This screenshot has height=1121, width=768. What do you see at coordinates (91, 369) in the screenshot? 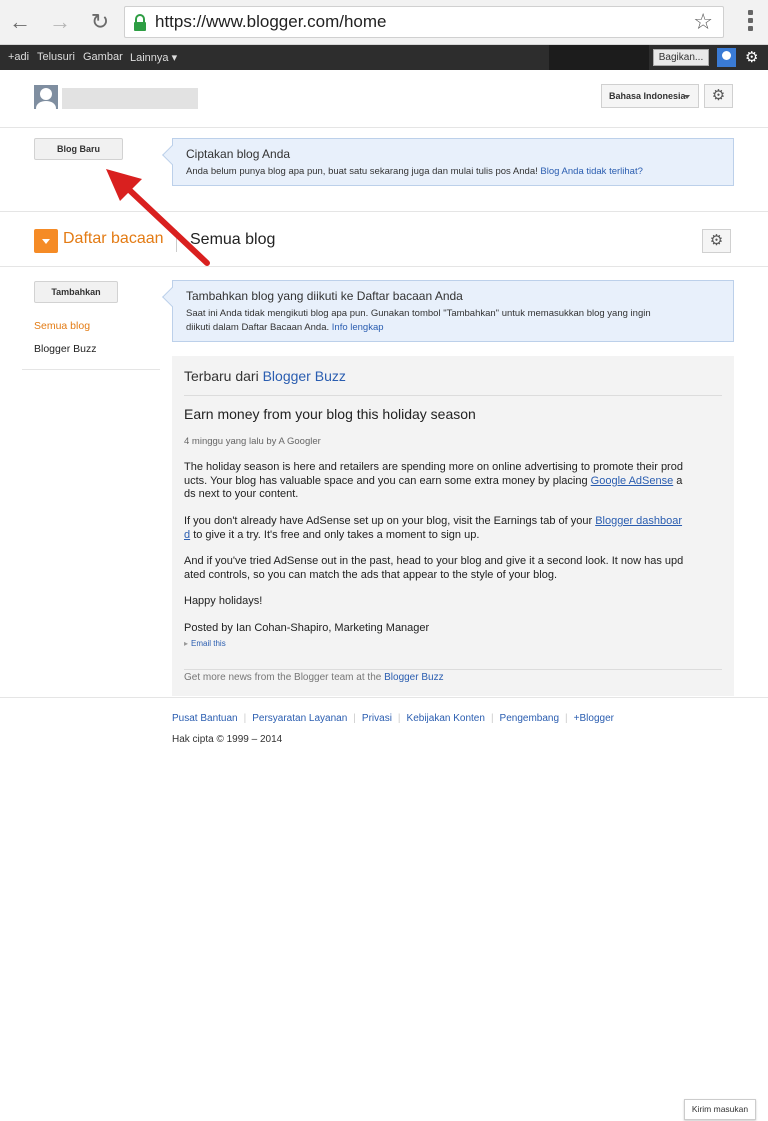
I see `sidebar-divider` at bounding box center [91, 369].